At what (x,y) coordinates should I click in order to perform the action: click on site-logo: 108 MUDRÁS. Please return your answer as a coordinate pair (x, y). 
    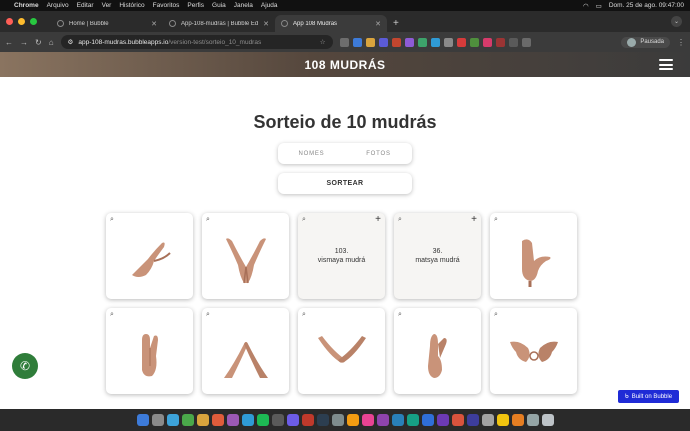
    Looking at the image, I should click on (344, 65).